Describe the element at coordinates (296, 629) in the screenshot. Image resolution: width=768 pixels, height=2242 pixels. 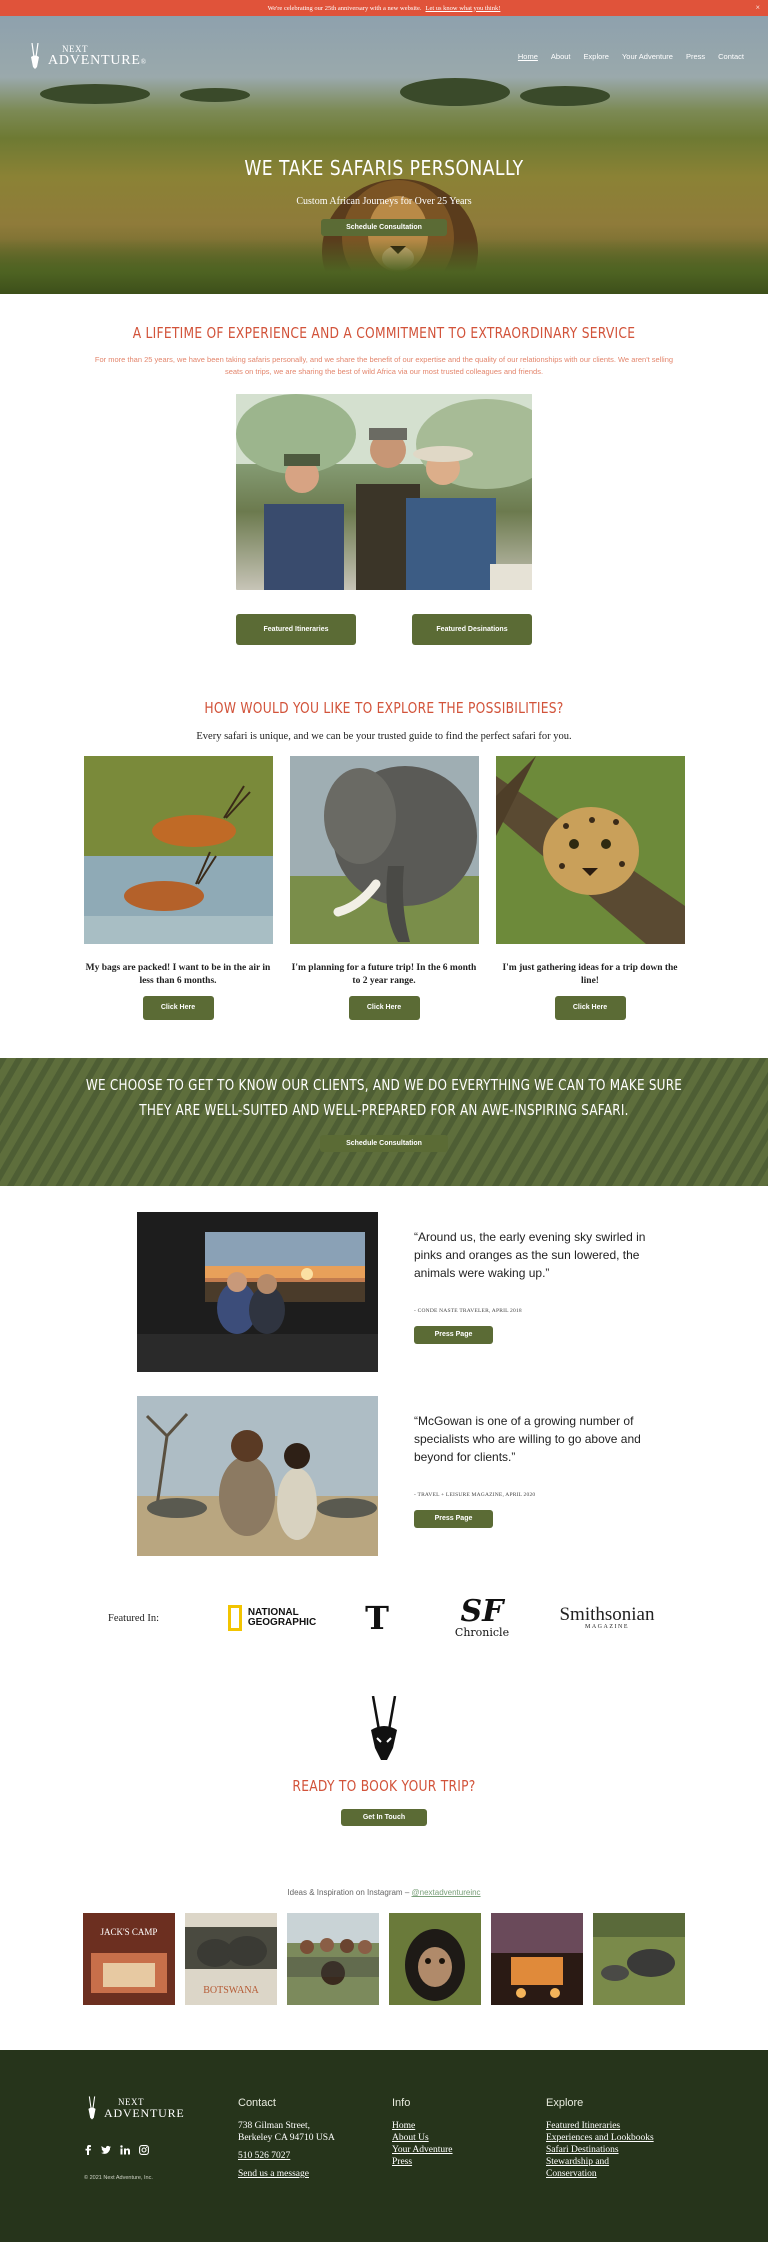
I see `featured-itineraries-button: Featured Itineraries` at that location.